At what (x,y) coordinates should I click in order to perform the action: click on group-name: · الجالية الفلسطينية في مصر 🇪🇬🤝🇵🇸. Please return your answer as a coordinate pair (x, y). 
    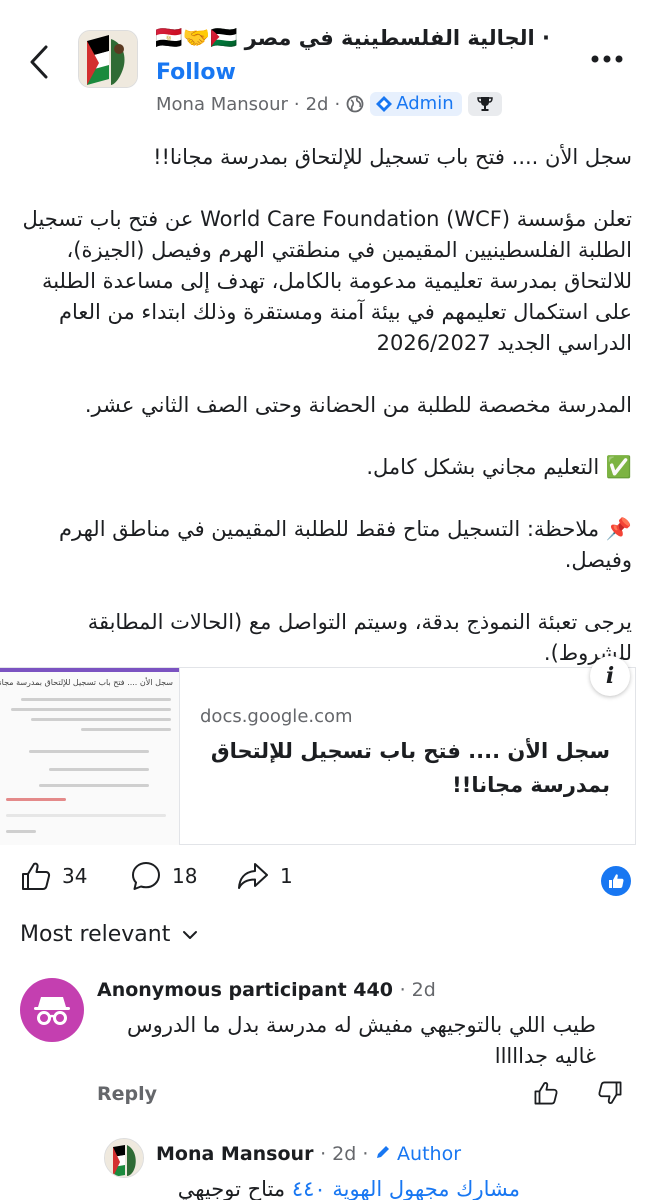
    Looking at the image, I should click on (349, 38).